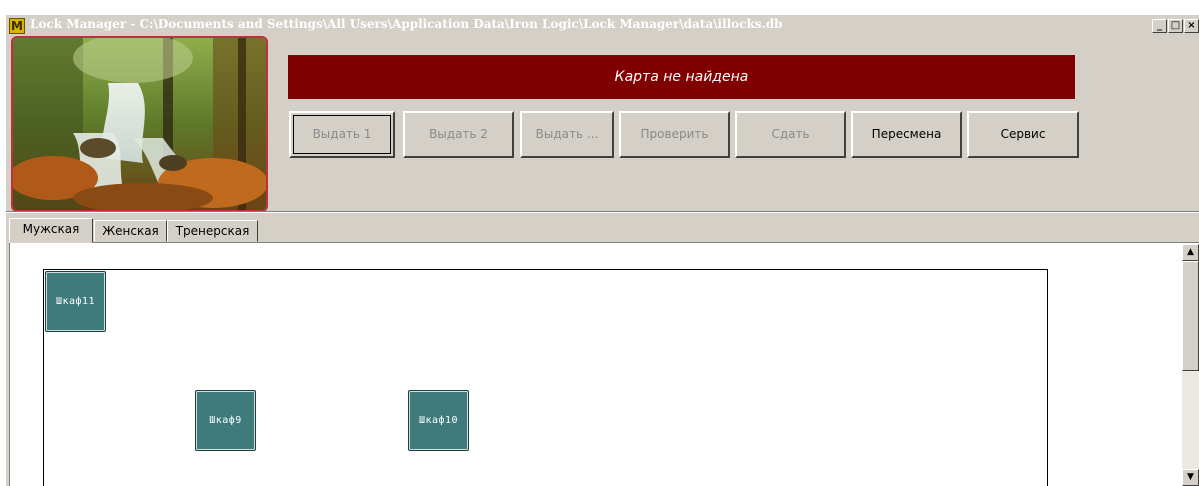 Image resolution: width=1199 pixels, height=486 pixels. Describe the element at coordinates (674, 134) in the screenshot. I see `check-button: Проверить` at that location.